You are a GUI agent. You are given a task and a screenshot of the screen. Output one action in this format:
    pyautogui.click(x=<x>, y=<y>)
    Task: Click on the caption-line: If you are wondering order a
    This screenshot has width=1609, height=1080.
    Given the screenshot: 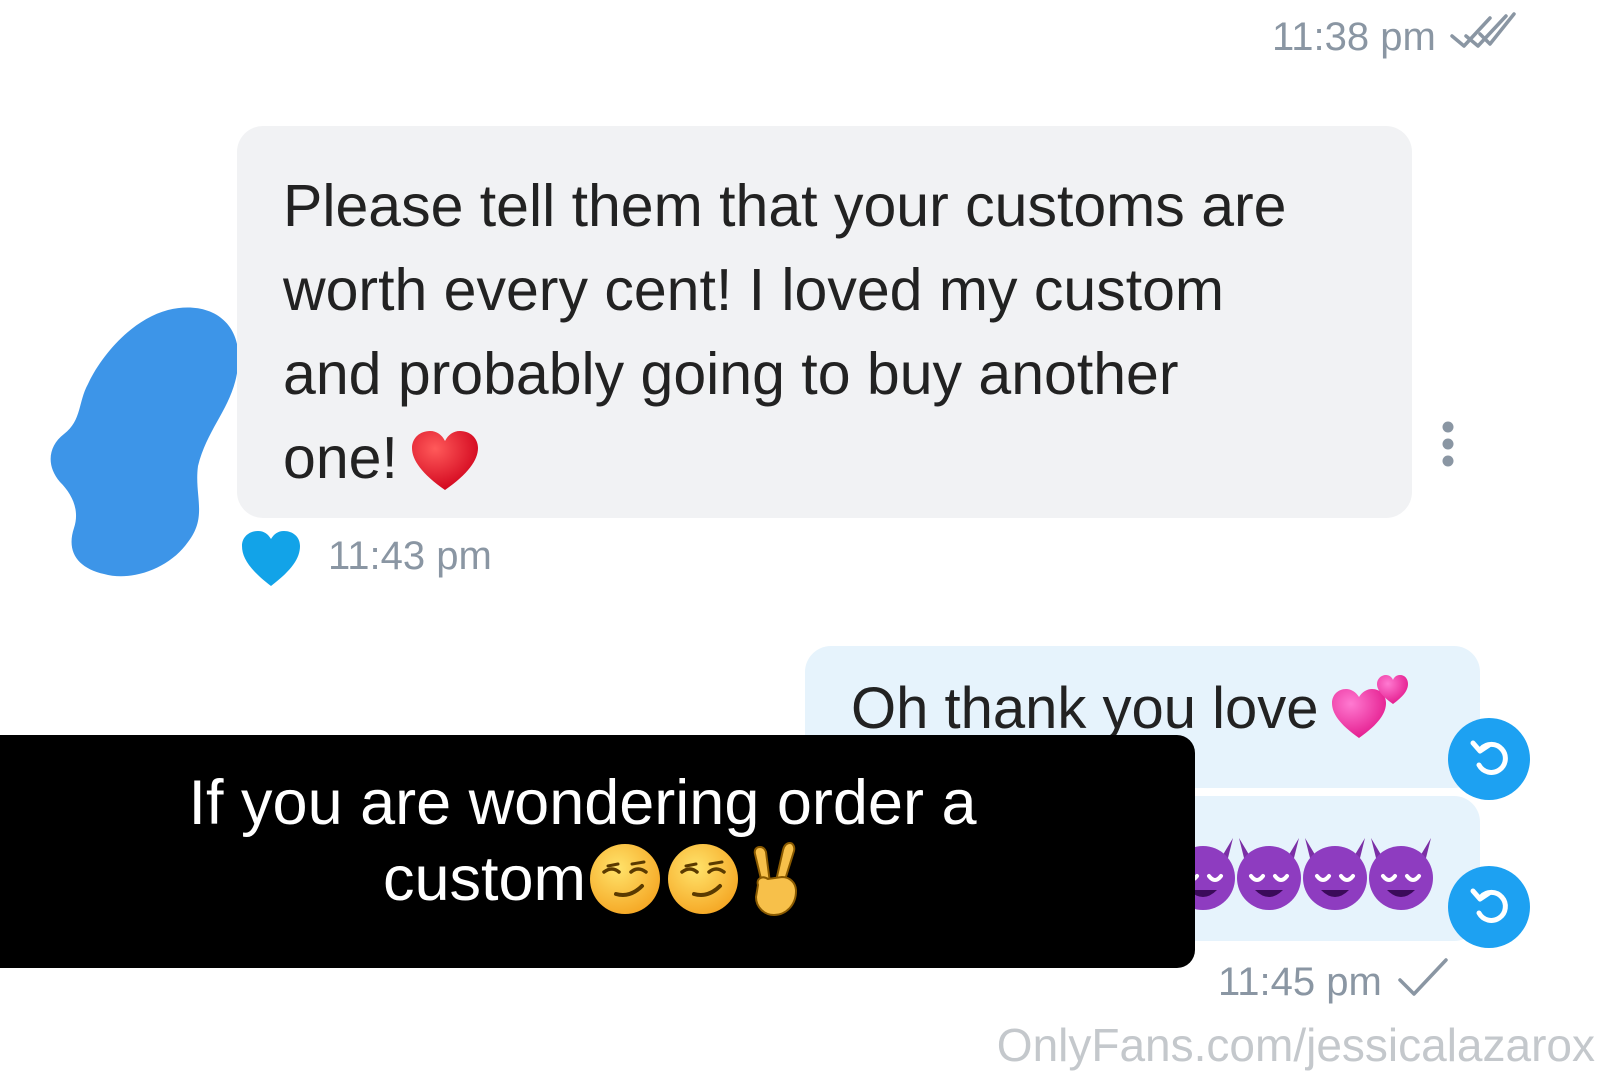 What is the action you would take?
    pyautogui.click(x=582, y=803)
    